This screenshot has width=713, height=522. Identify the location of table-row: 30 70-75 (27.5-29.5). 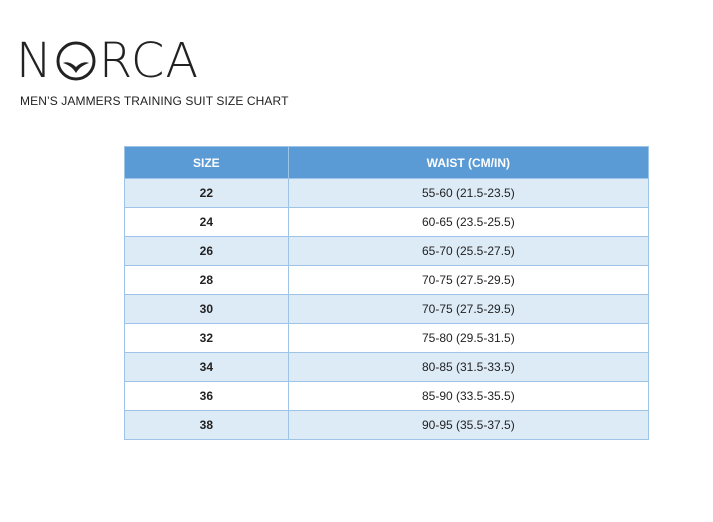
(387, 309).